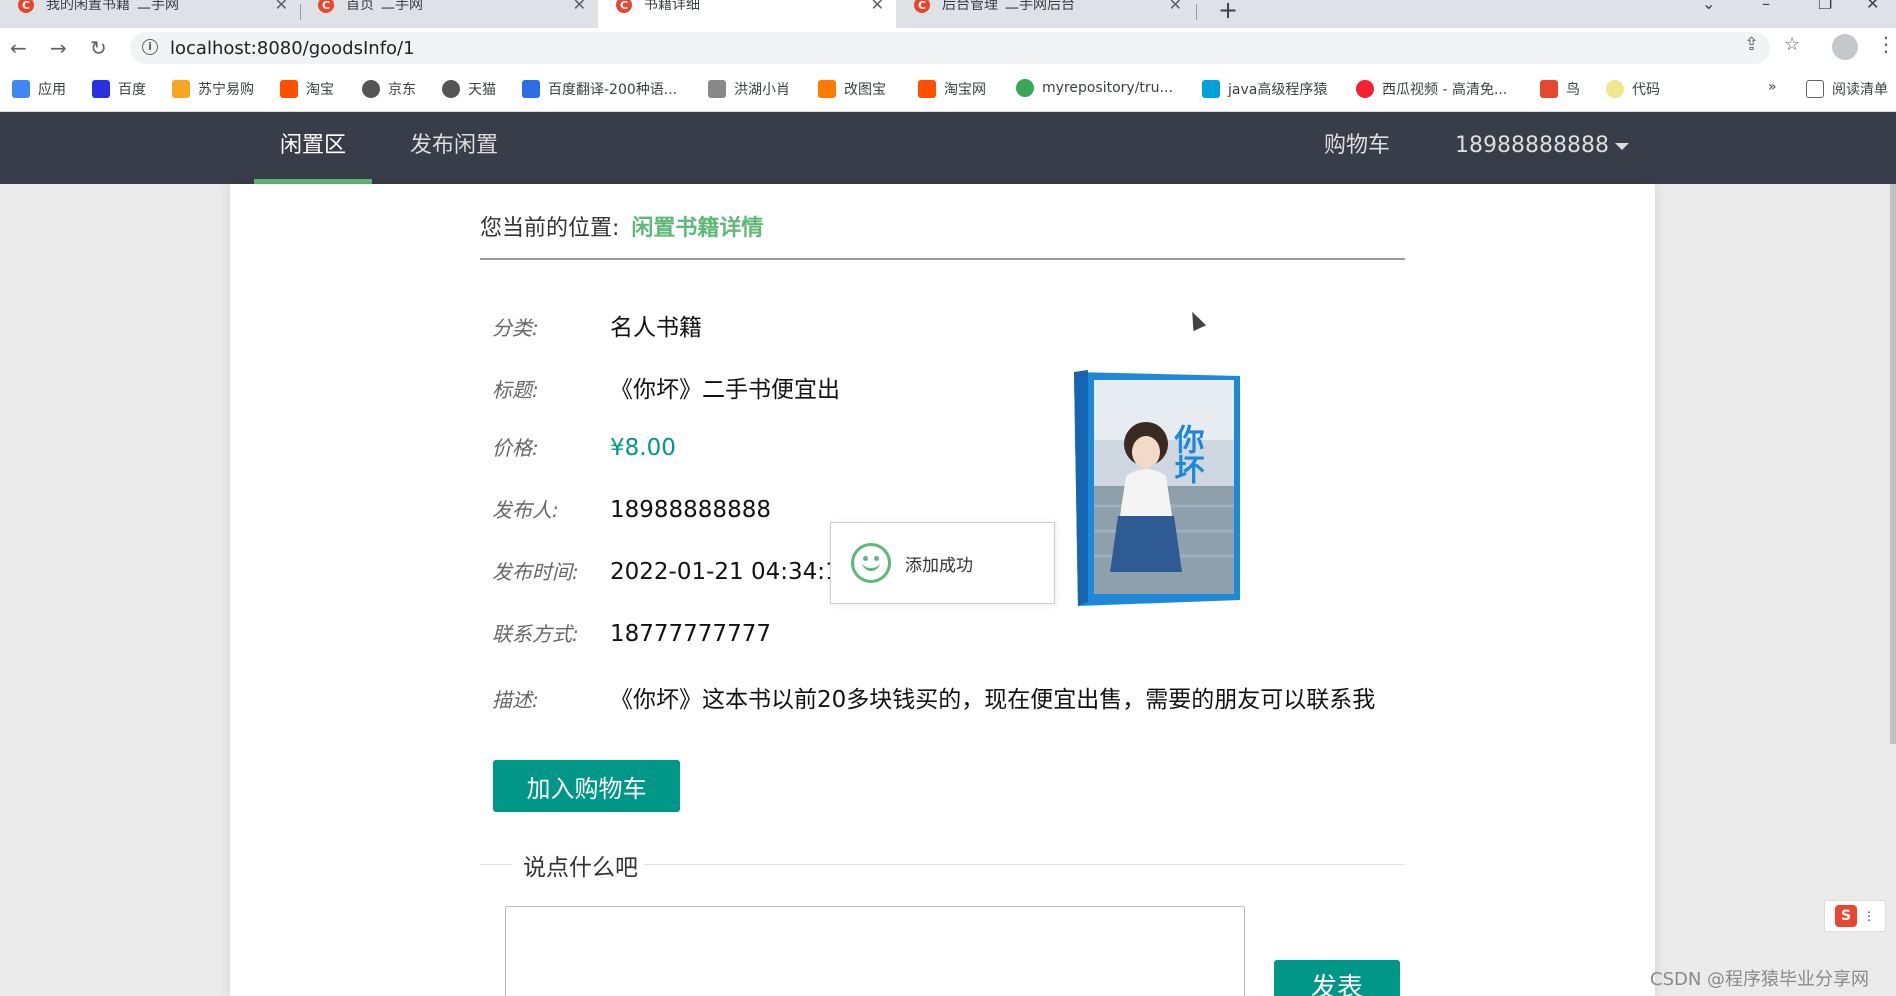 The width and height of the screenshot is (1896, 996). Describe the element at coordinates (1860, 90) in the screenshot. I see `reading-list-label: 阅读清单` at that location.